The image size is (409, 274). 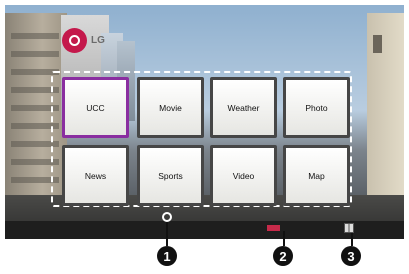 What do you see at coordinates (74, 40) in the screenshot?
I see `lg-logo-icon` at bounding box center [74, 40].